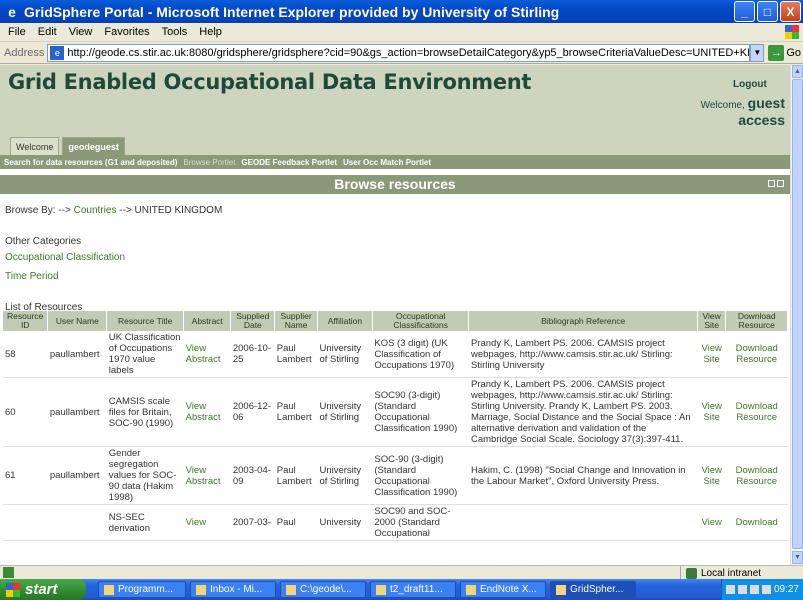 Image resolution: width=803 pixels, height=600 pixels. Describe the element at coordinates (47, 32) in the screenshot. I see `menu-edit: Edit` at that location.